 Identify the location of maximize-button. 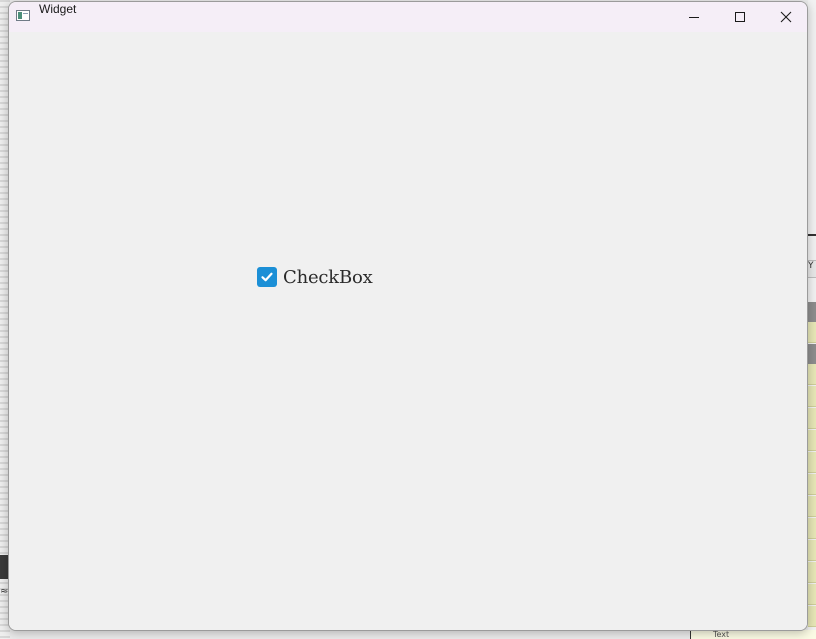
(740, 17).